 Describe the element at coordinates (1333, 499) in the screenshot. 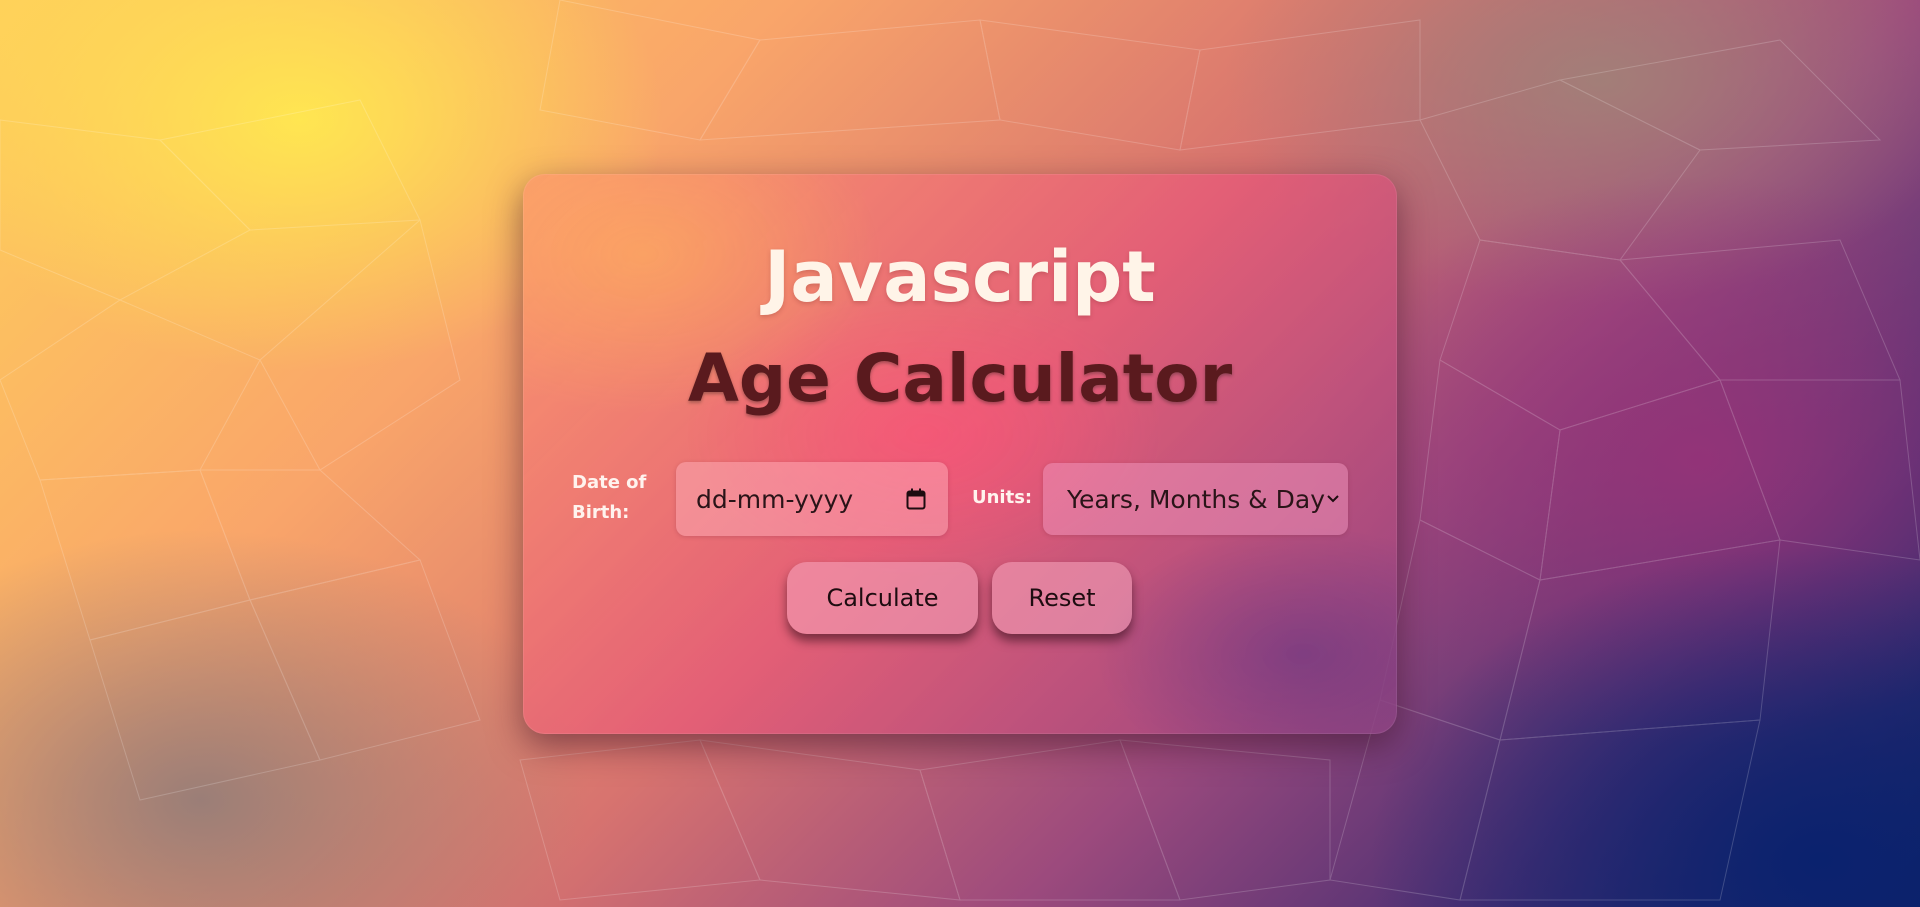

I see `chevron-down-icon` at that location.